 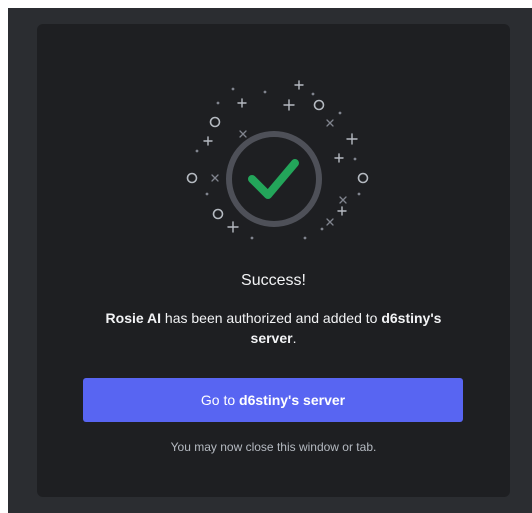 What do you see at coordinates (271, 338) in the screenshot?
I see `server-word: server` at bounding box center [271, 338].